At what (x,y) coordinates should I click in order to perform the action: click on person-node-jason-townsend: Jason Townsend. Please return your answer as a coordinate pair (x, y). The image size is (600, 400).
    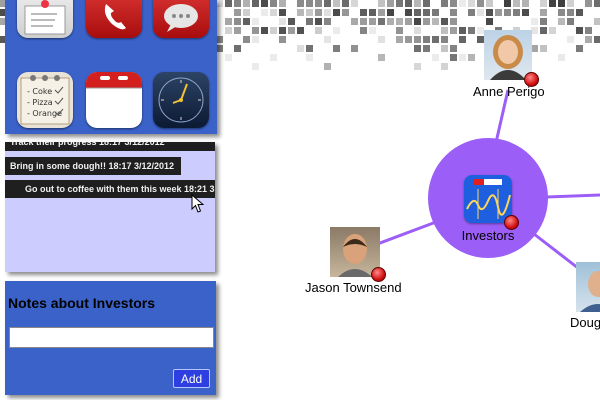
    Looking at the image, I should click on (358, 262).